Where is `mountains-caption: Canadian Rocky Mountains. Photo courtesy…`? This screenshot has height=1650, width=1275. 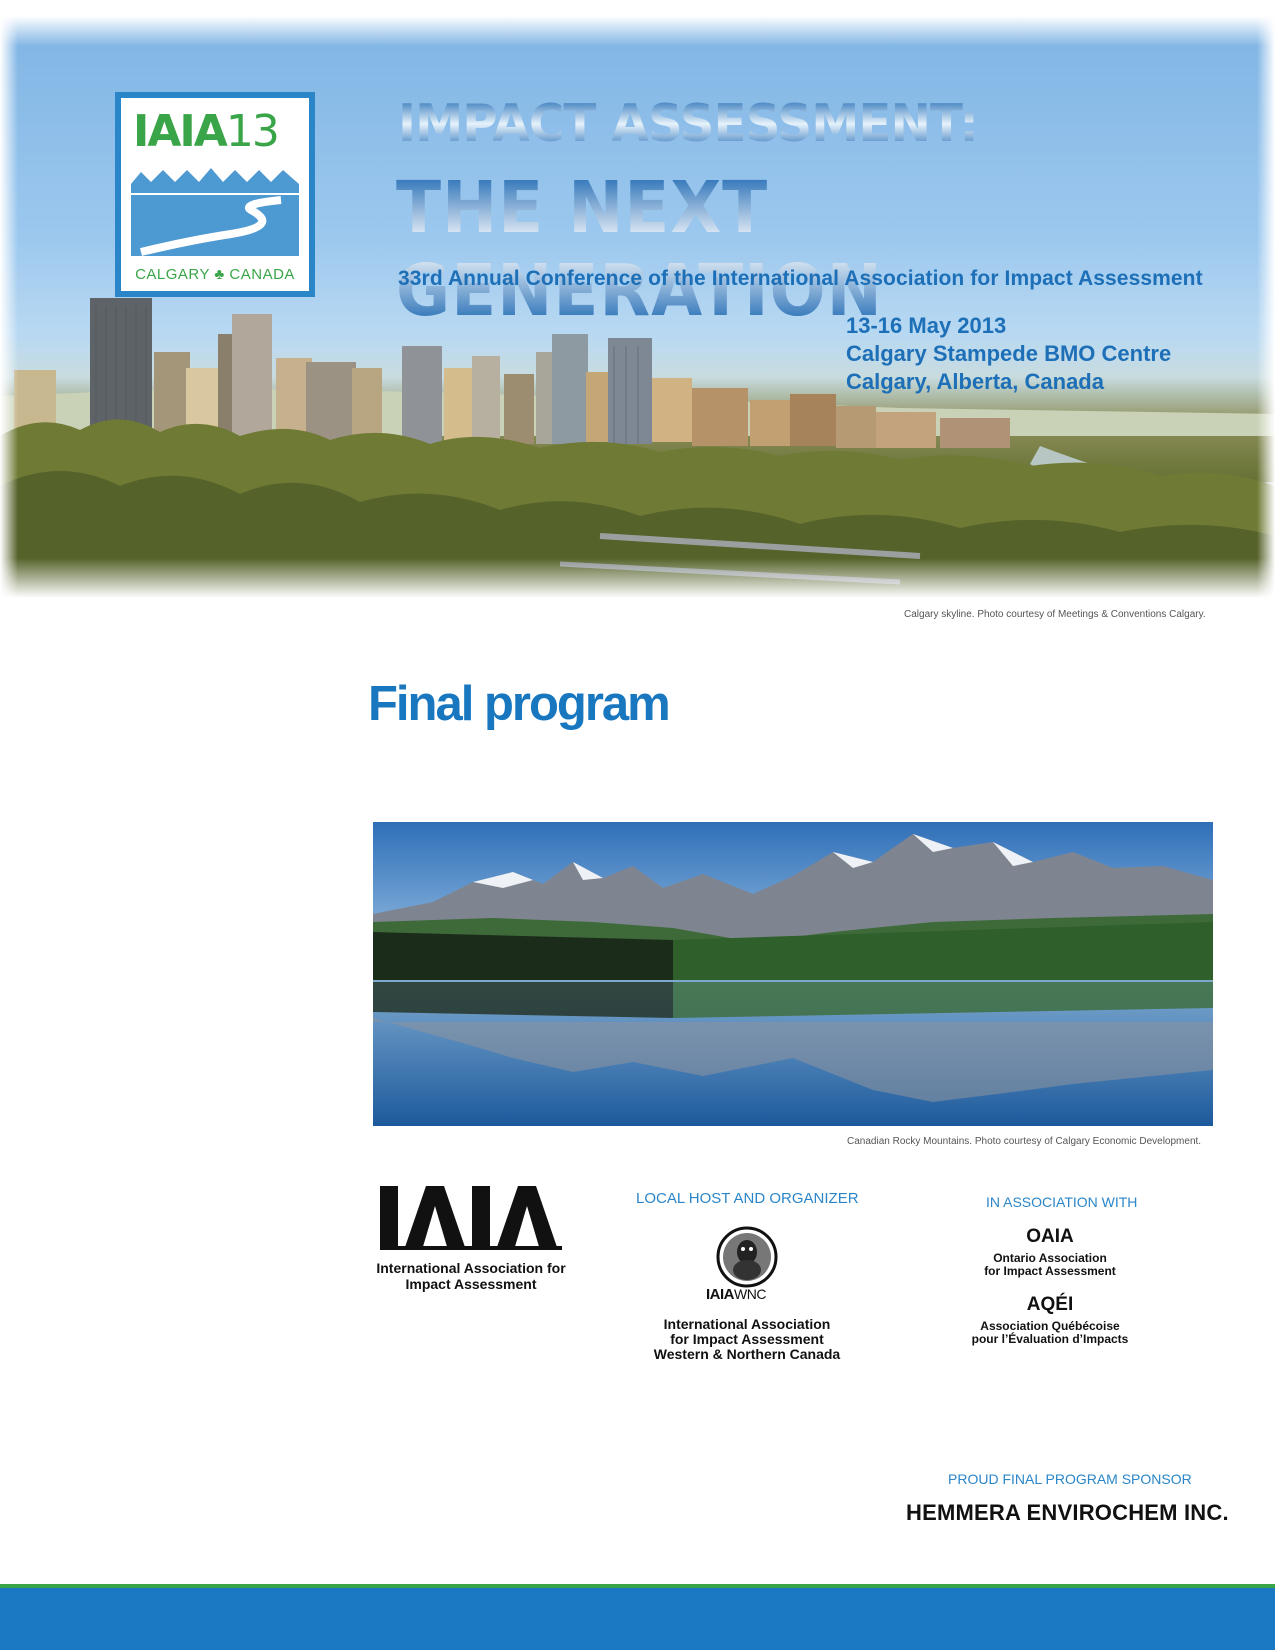
mountains-caption: Canadian Rocky Mountains. Photo courtesy… is located at coordinates (1024, 1141).